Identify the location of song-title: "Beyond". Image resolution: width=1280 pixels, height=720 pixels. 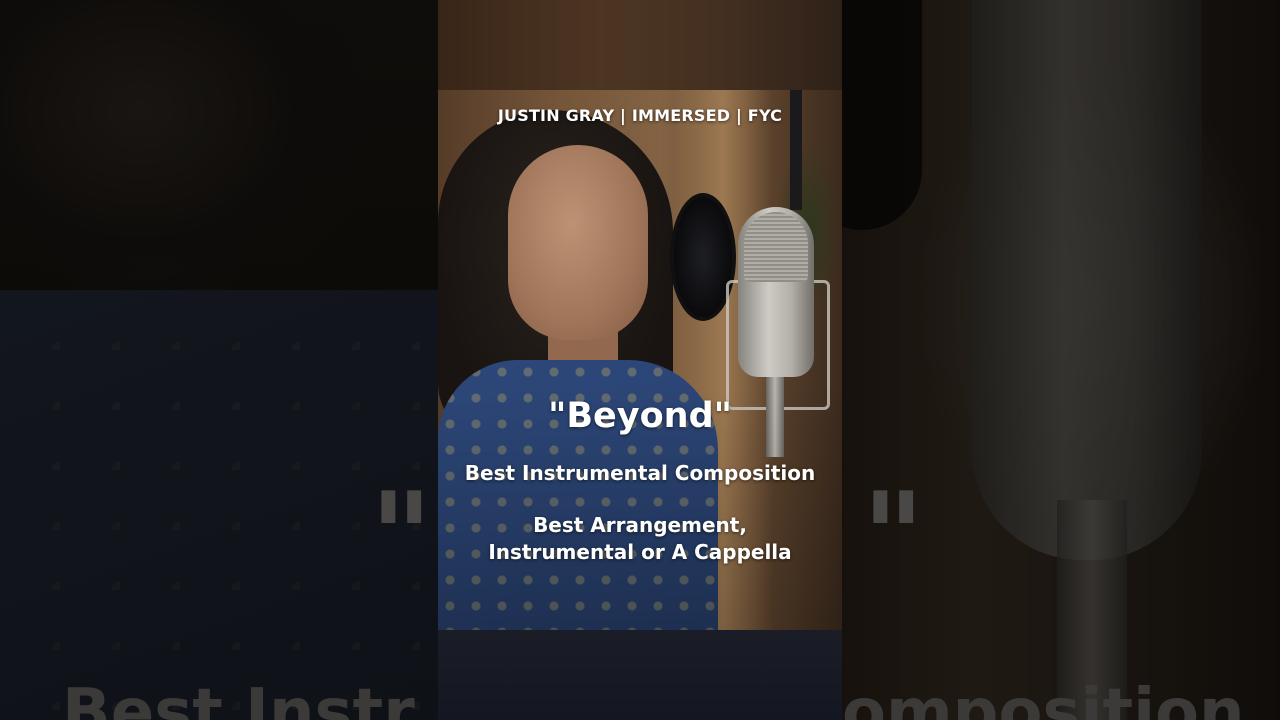
(640, 416).